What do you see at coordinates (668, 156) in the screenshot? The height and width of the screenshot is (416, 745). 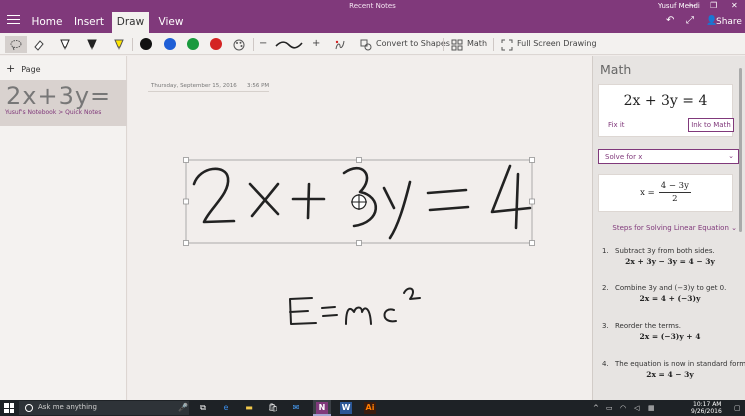 I see `math-action-select: Solve for x ⌄` at bounding box center [668, 156].